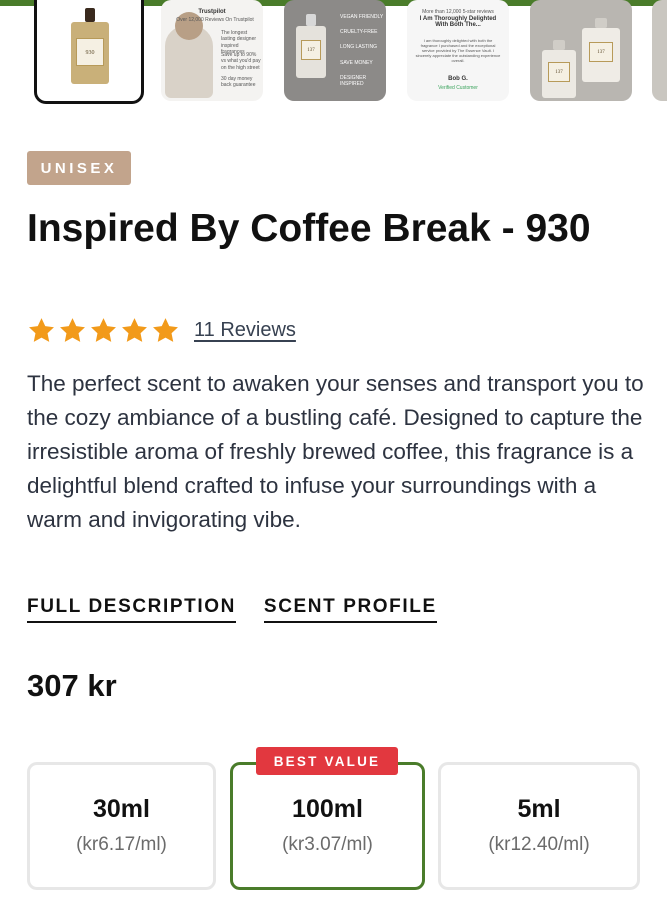  What do you see at coordinates (245, 330) in the screenshot?
I see `reviews-link: 11 Reviews` at bounding box center [245, 330].